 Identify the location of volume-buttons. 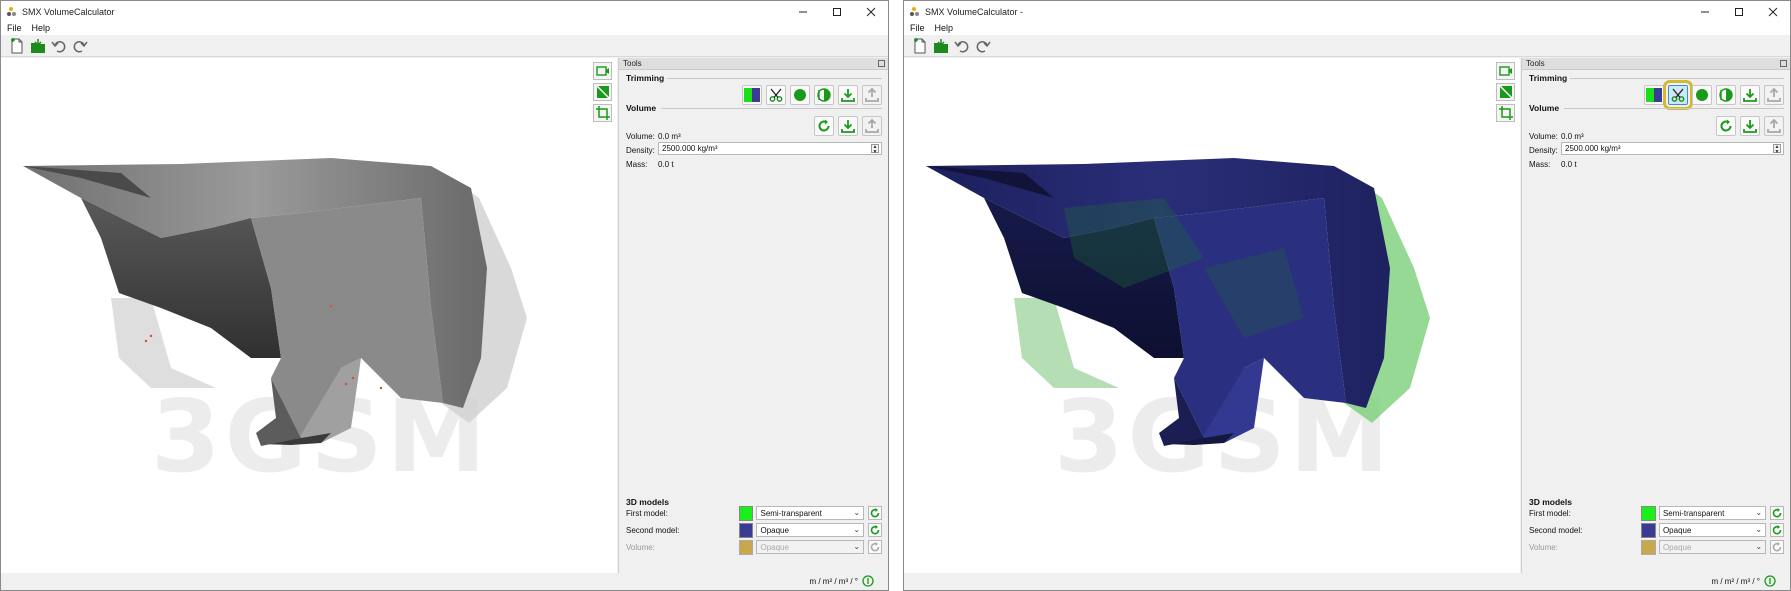
(848, 126).